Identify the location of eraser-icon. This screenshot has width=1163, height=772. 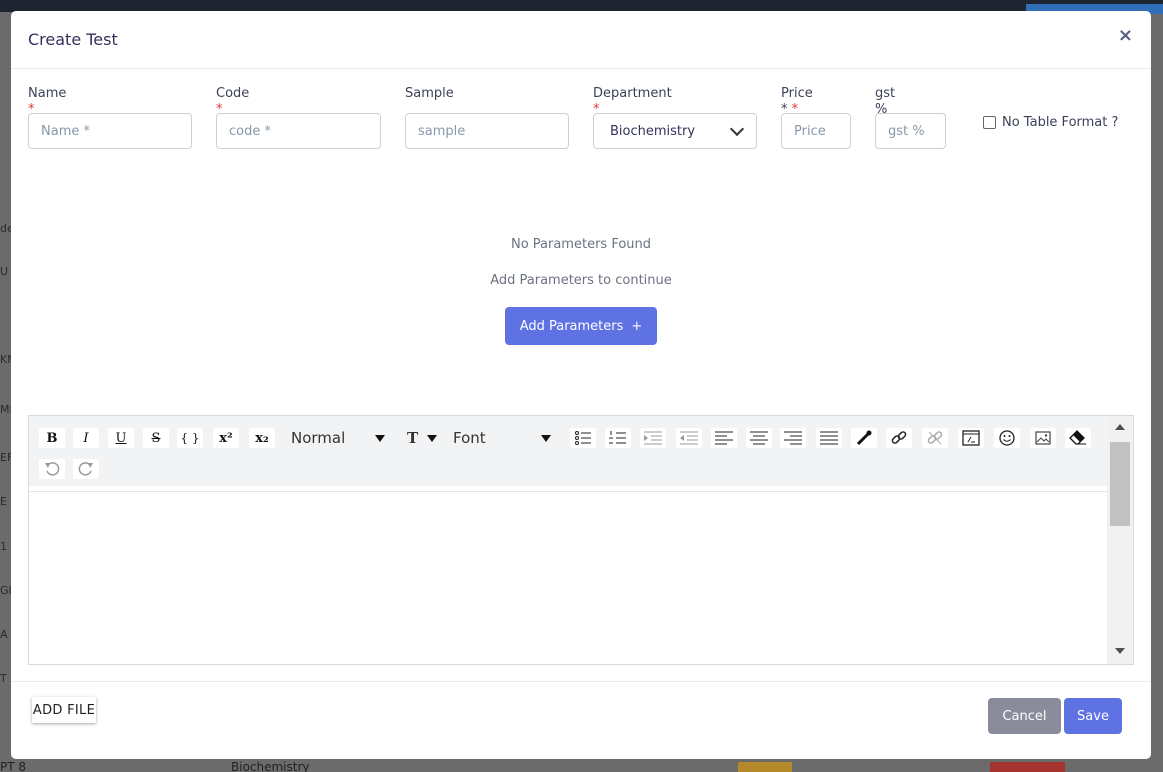
(1077, 437).